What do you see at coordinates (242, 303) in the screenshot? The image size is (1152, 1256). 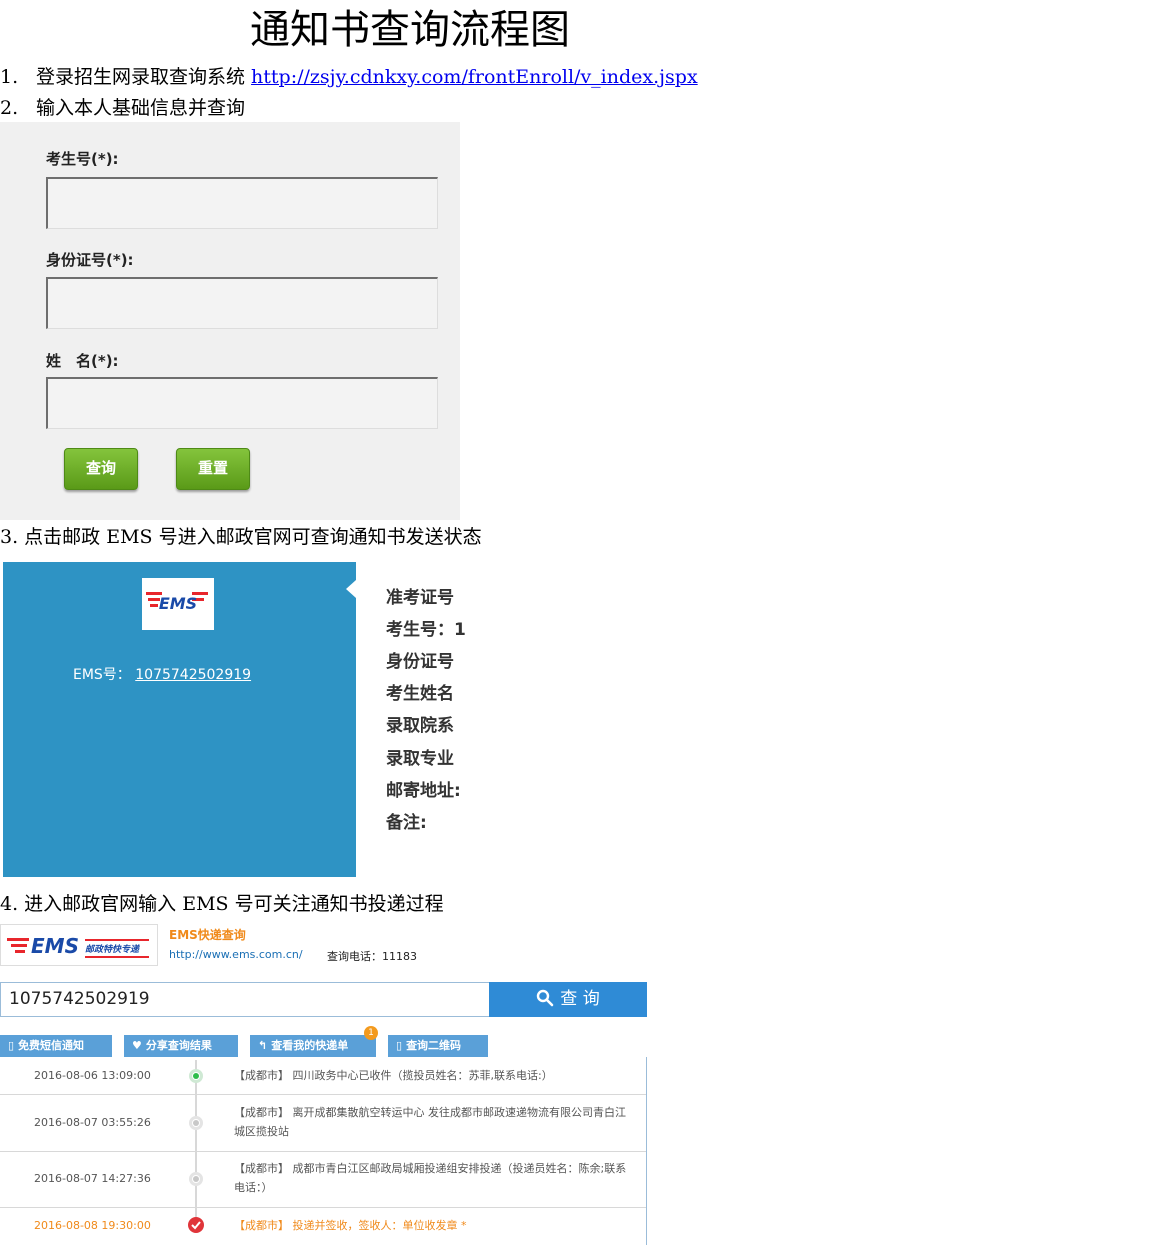 I see `id-number-input` at bounding box center [242, 303].